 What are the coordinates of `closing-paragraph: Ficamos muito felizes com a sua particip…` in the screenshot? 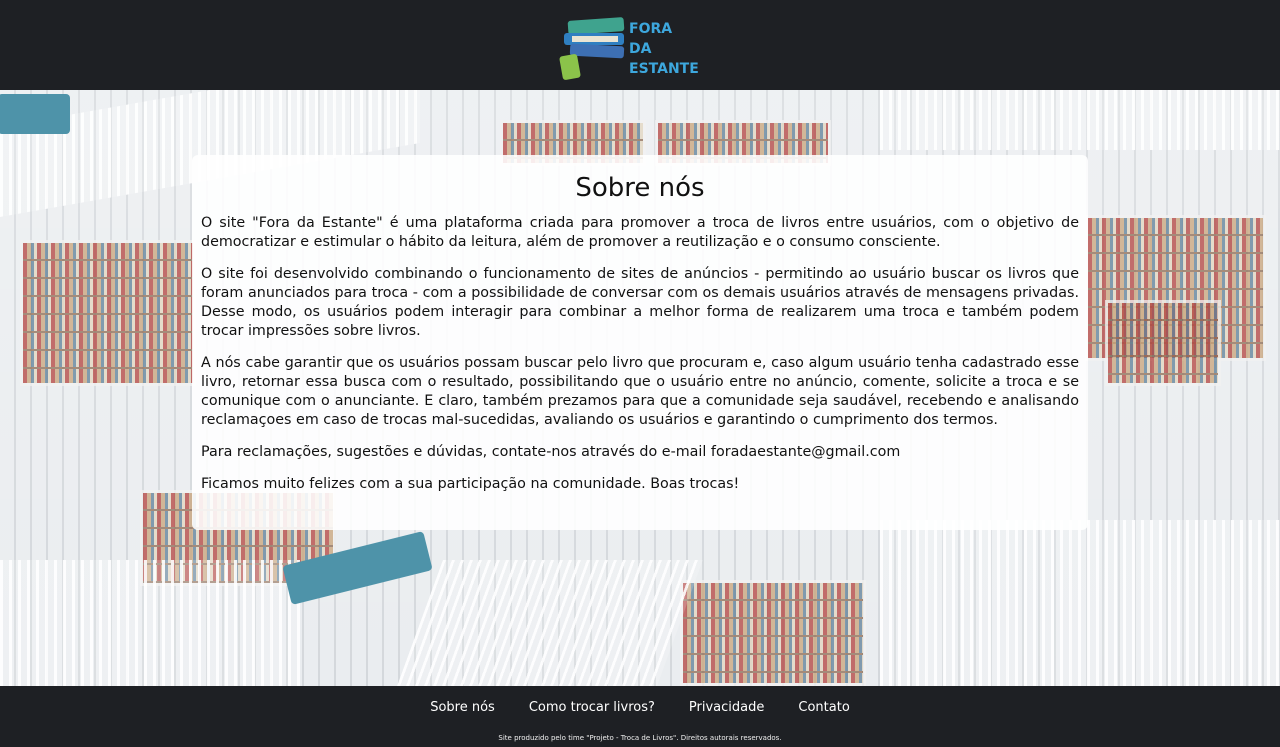 It's located at (470, 484).